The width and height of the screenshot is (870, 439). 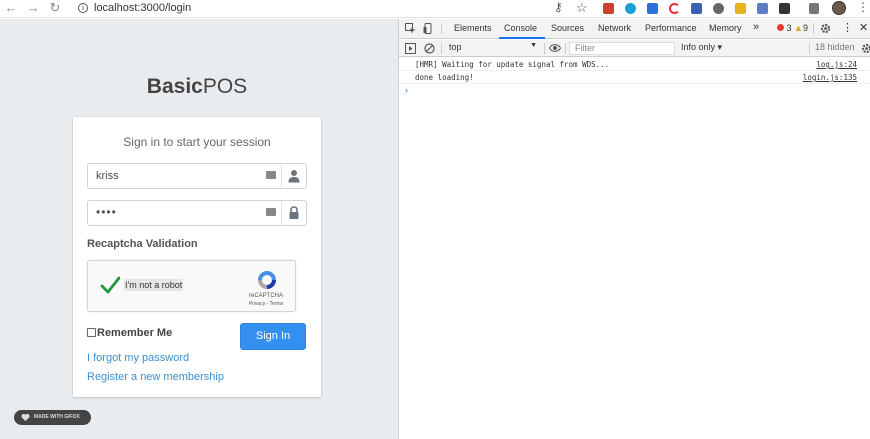 What do you see at coordinates (558, 7) in the screenshot?
I see `key-icon: ⚷` at bounding box center [558, 7].